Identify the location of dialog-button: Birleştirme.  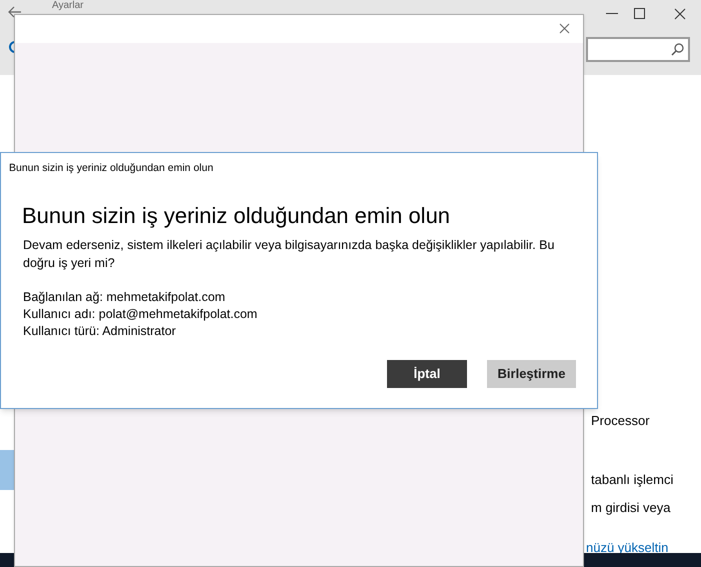
(531, 374).